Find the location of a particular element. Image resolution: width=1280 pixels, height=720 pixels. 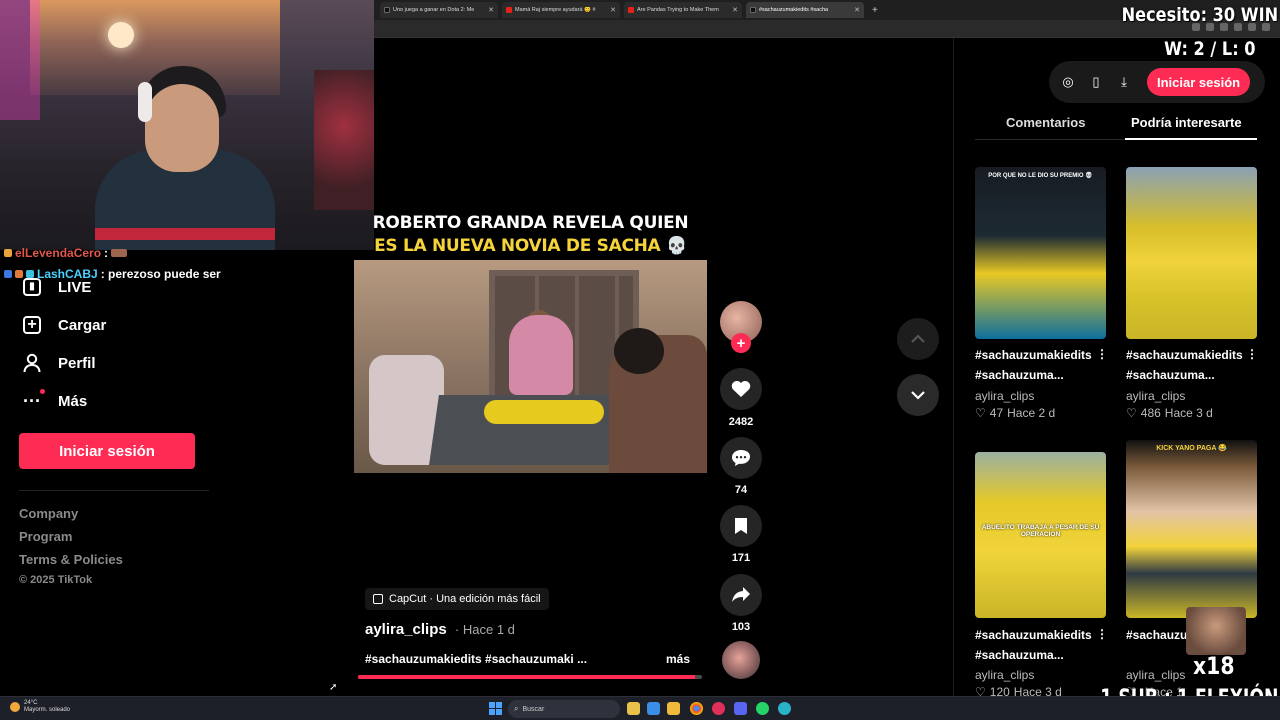

chat-text: : is located at coordinates (106, 252).